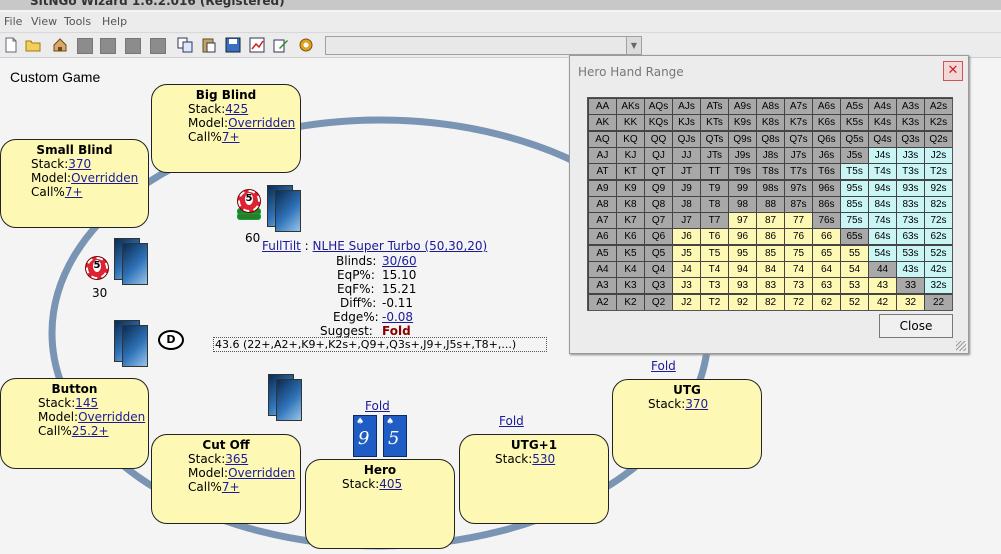 The height and width of the screenshot is (554, 1001). Describe the element at coordinates (854, 155) in the screenshot. I see `hand-cell: J5s` at that location.